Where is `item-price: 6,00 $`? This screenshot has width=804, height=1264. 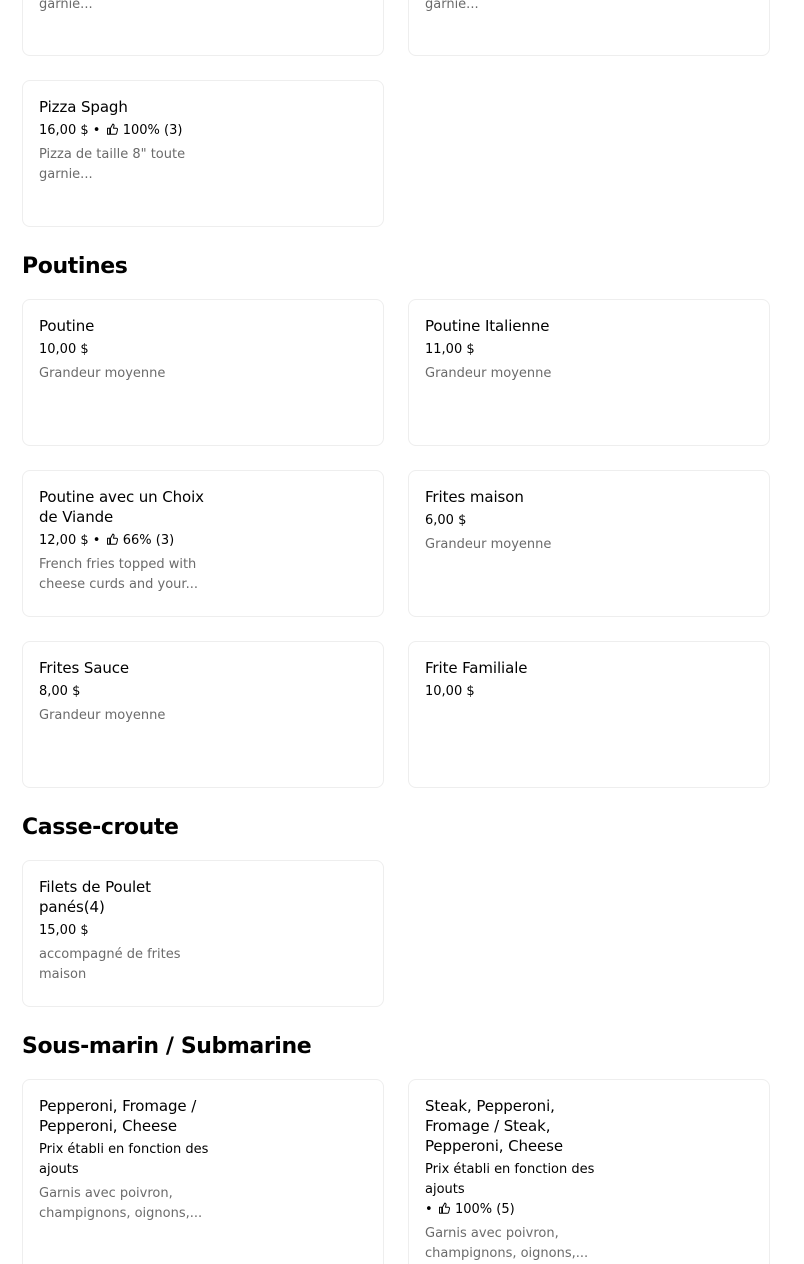
item-price: 6,00 $ is located at coordinates (446, 520).